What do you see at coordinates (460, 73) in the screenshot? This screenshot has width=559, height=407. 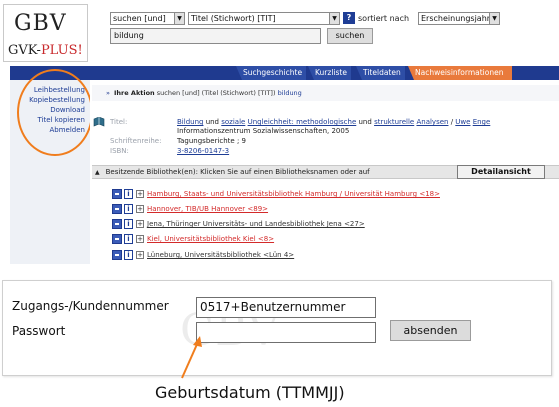 I see `tab-nachweisinformationen: Nachweisinformationen` at bounding box center [460, 73].